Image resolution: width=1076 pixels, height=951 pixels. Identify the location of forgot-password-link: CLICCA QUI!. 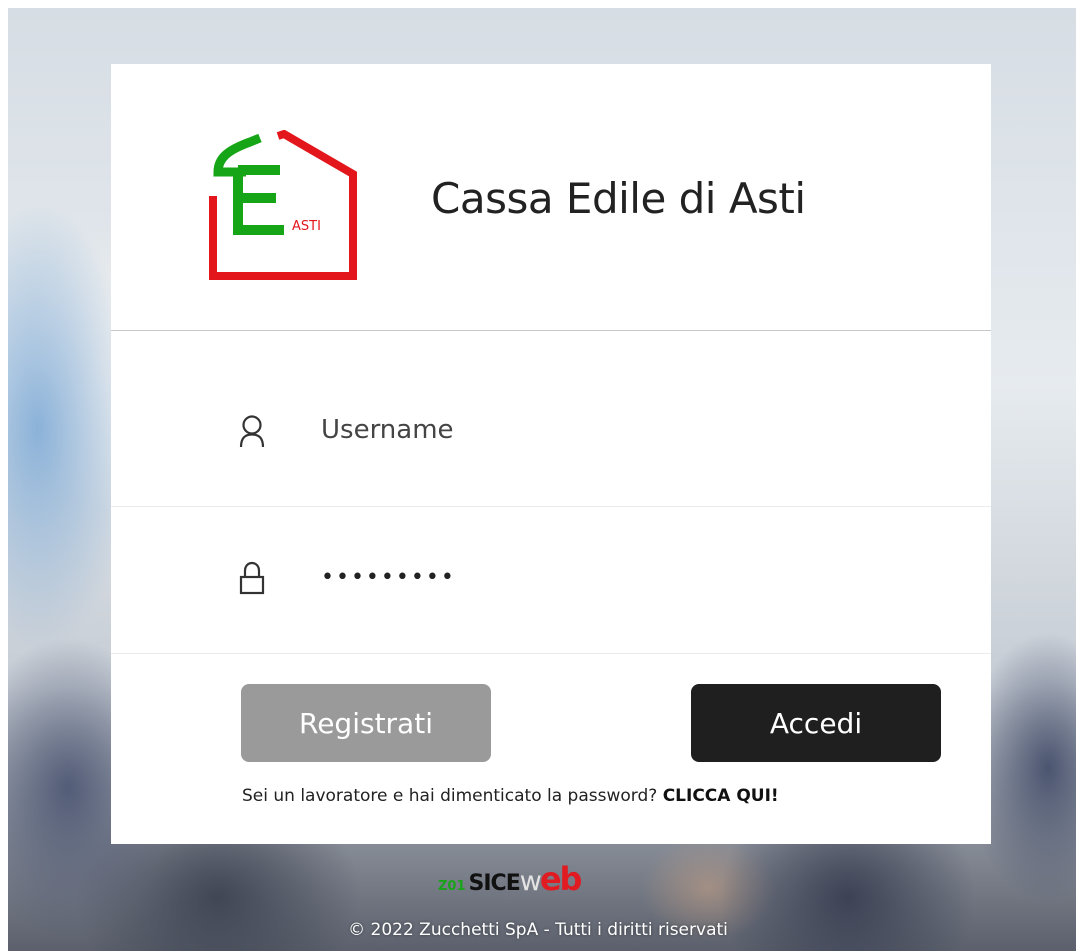
(721, 796).